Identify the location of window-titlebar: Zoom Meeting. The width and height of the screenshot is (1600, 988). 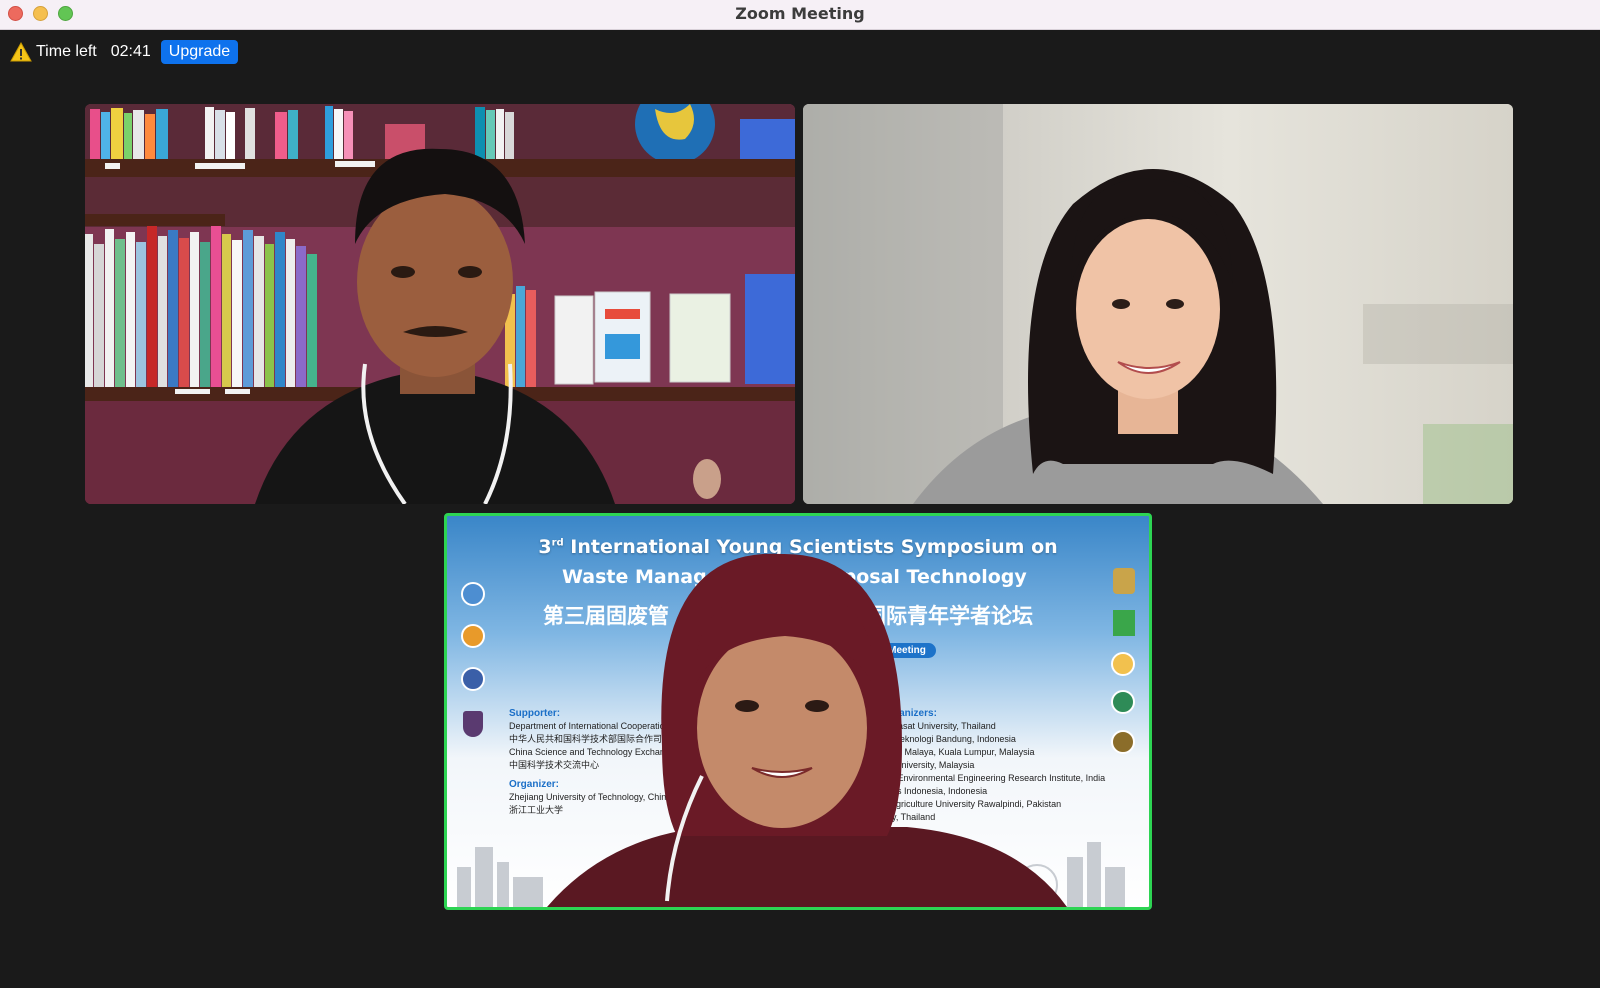
(800, 15).